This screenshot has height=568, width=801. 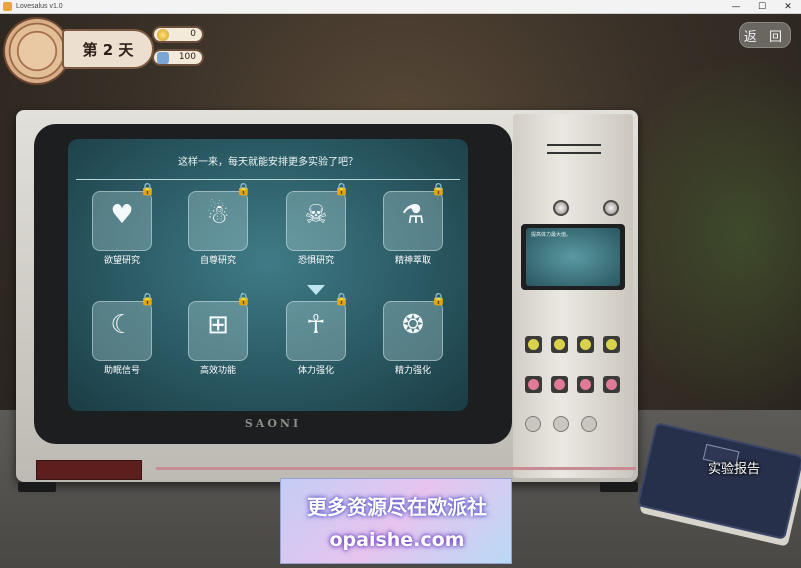 I want to click on gold-value: 0, so click(x=193, y=34).